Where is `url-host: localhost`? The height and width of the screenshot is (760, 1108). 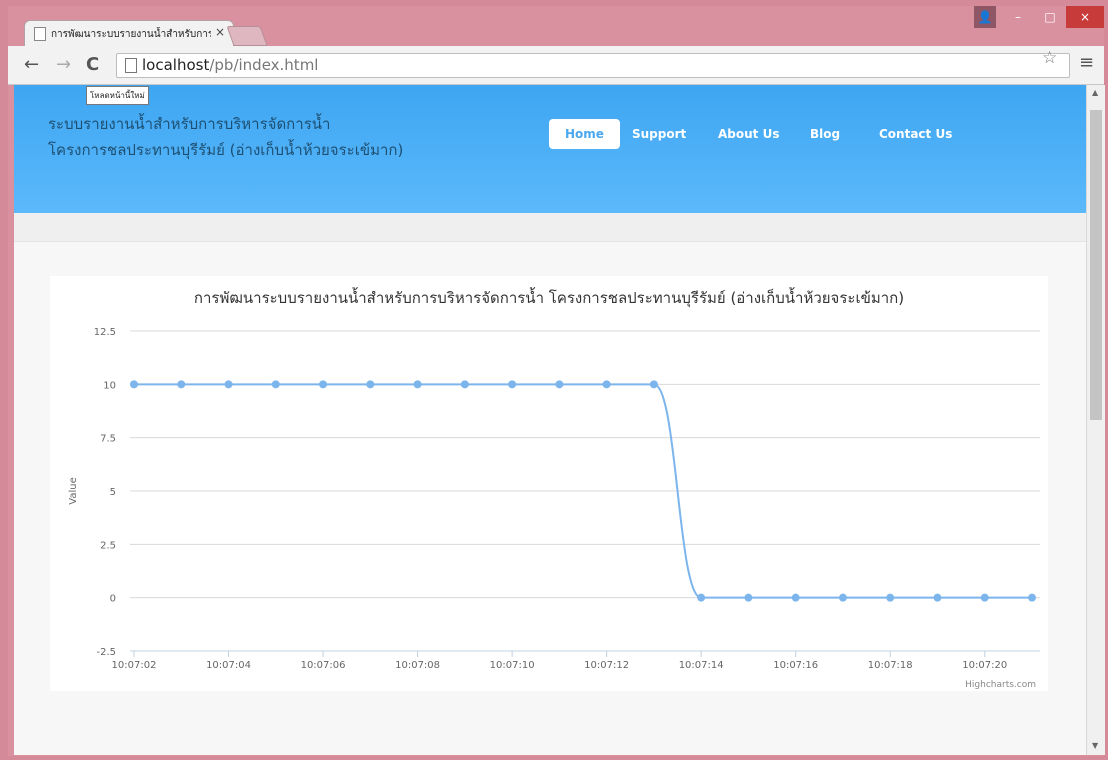
url-host: localhost is located at coordinates (176, 65).